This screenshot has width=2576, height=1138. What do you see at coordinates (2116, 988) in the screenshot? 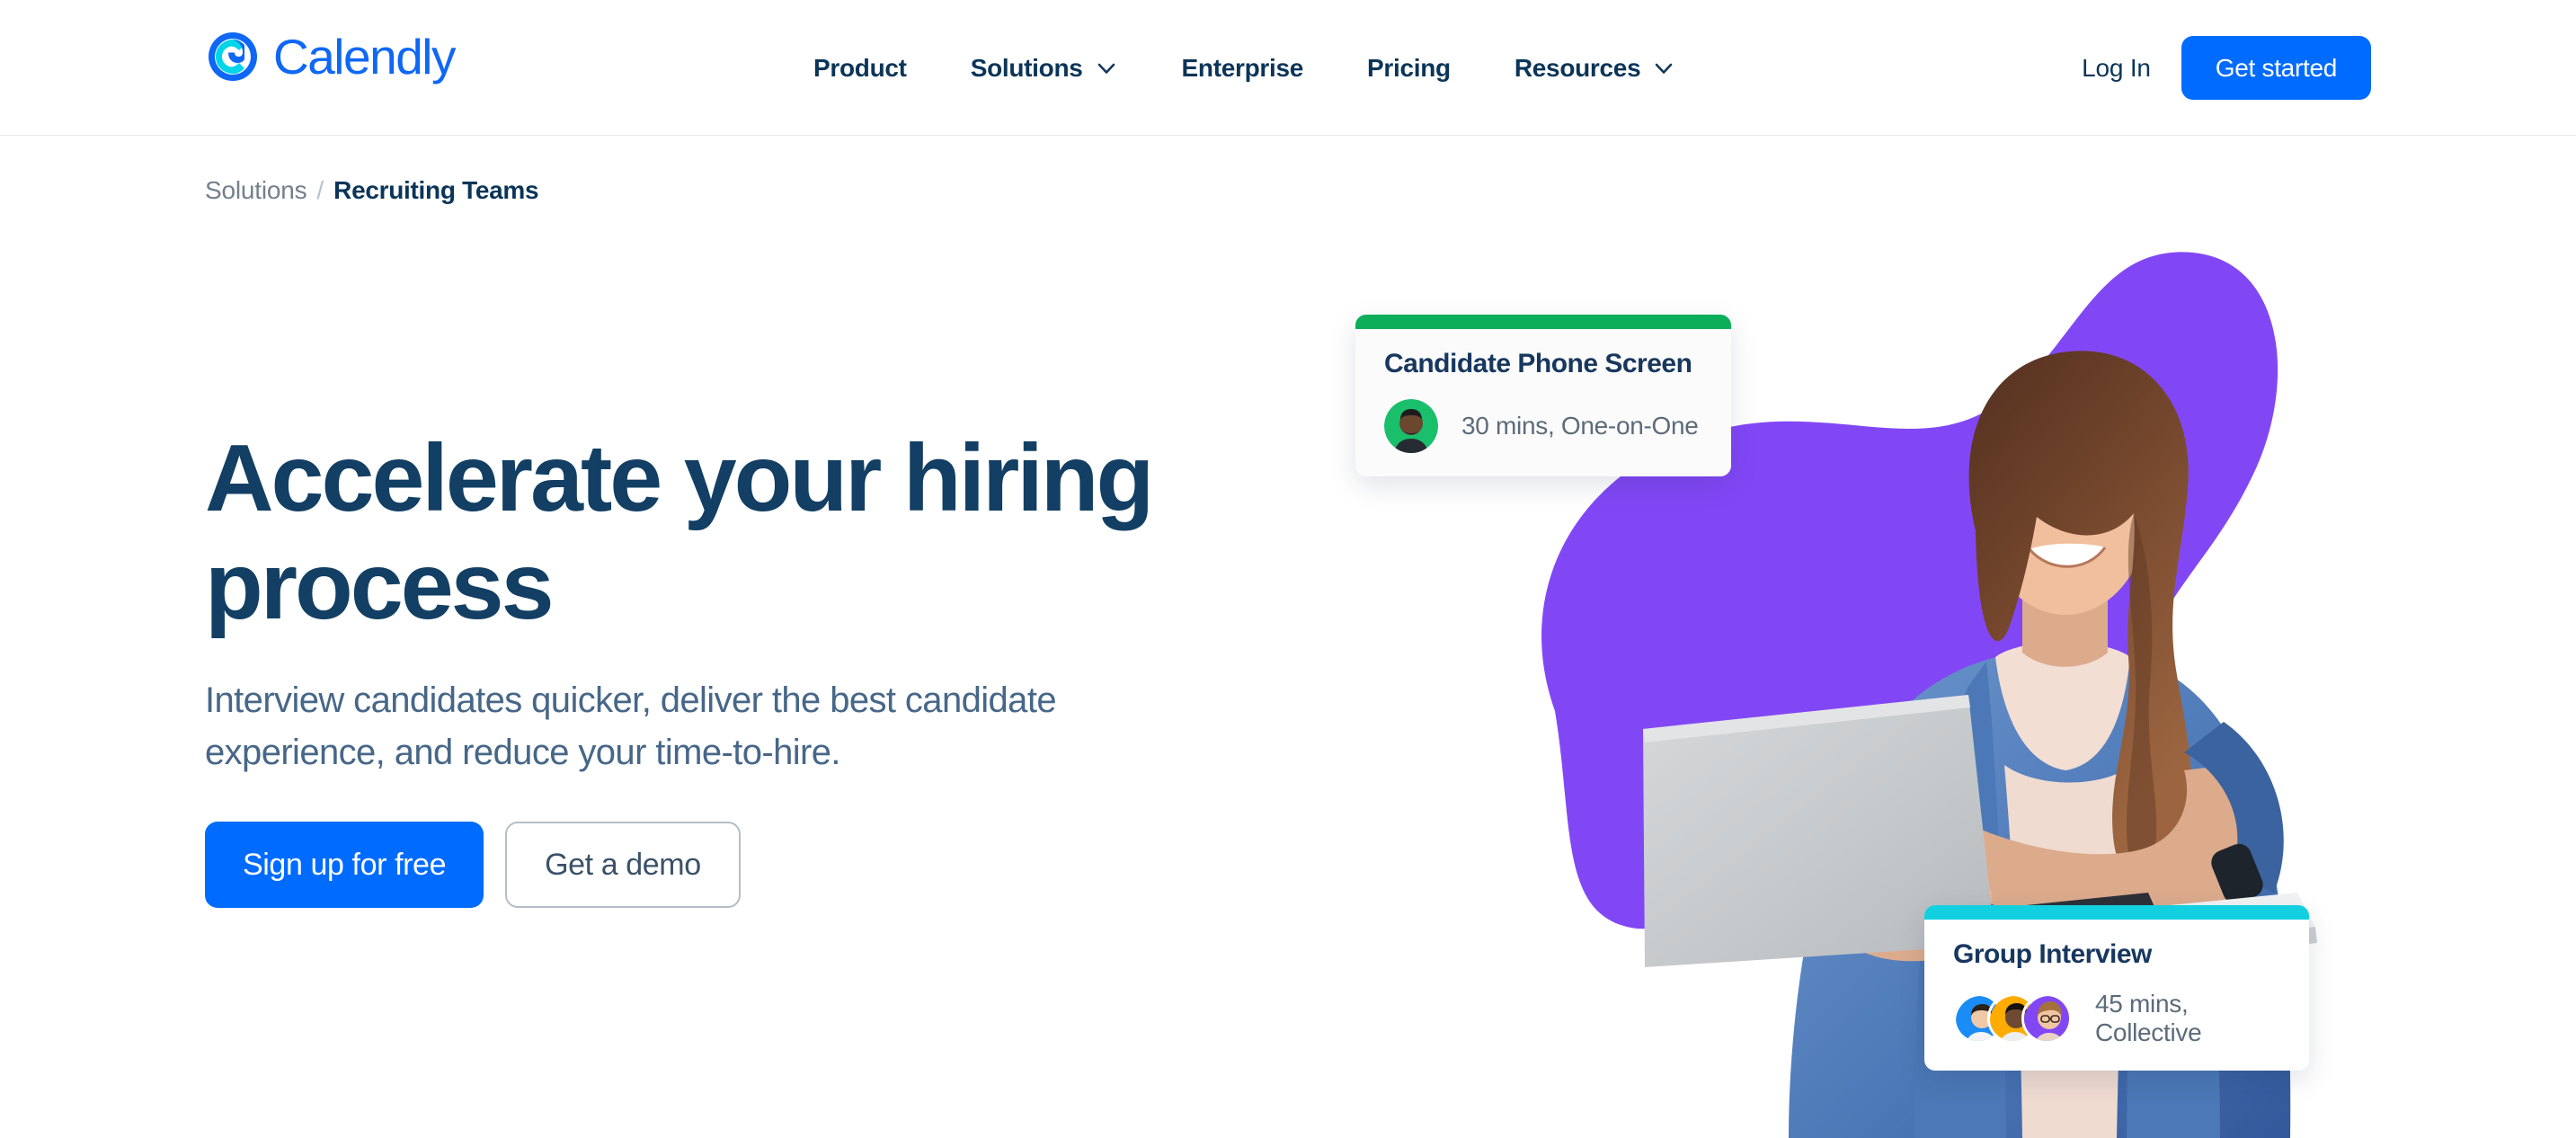
I see `event-card-group-interview: Group Interview 45 mins, Collective` at bounding box center [2116, 988].